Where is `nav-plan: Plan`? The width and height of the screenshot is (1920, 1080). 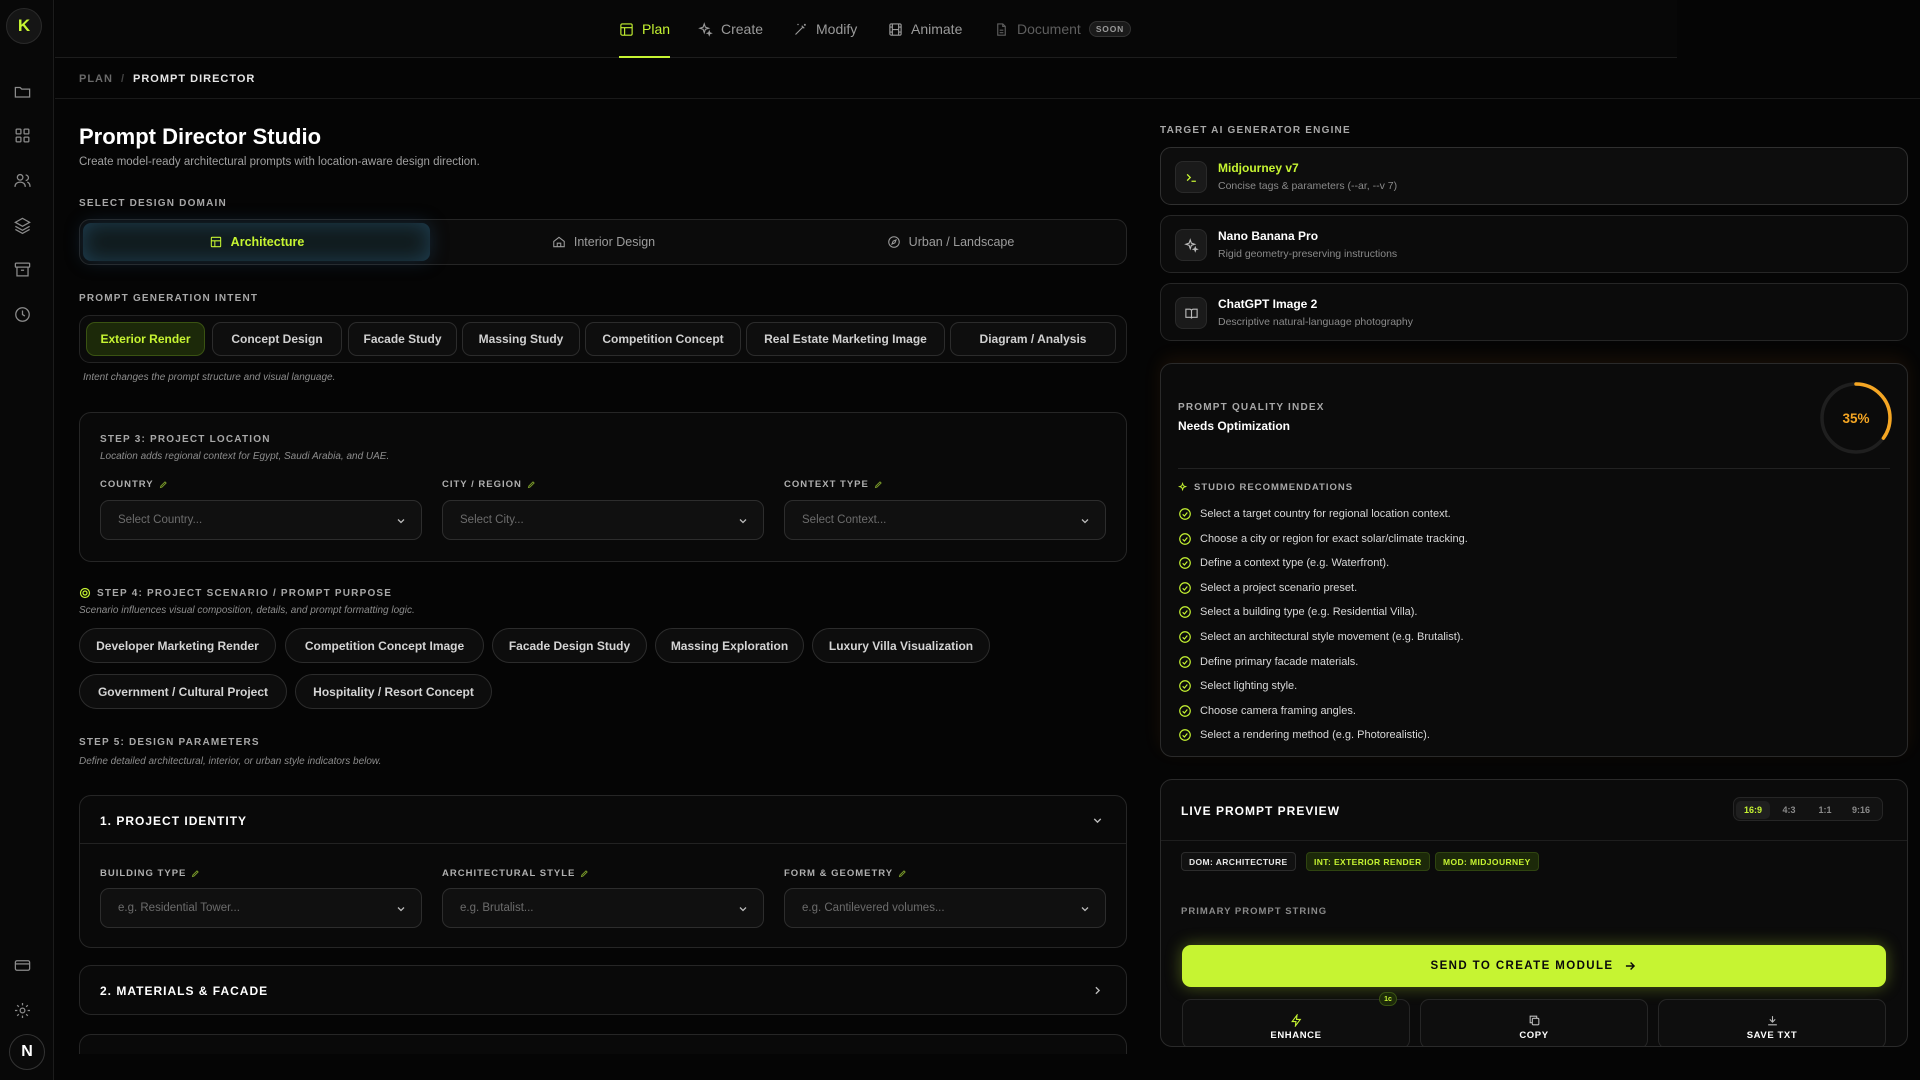
nav-plan: Plan is located at coordinates (645, 29).